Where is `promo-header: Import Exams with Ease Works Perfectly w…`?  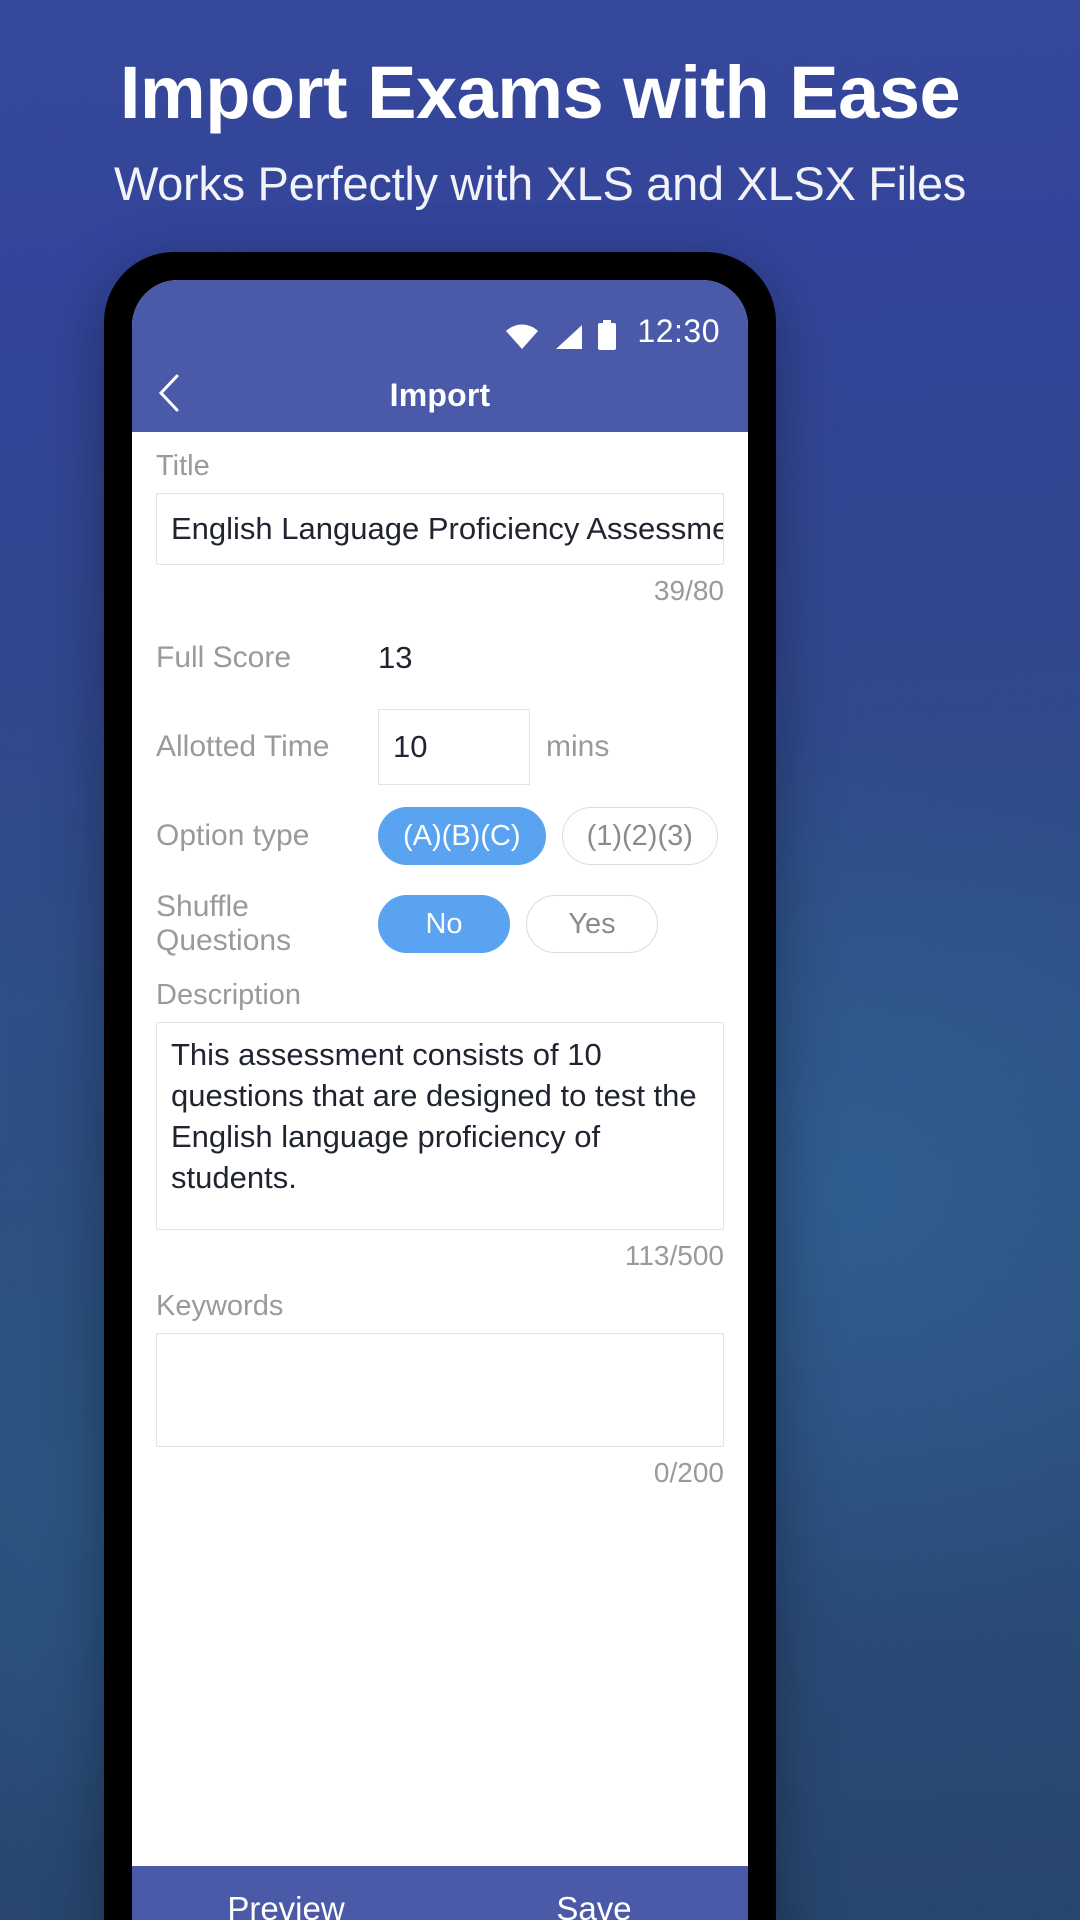 promo-header: Import Exams with Ease Works Perfectly w… is located at coordinates (540, 105).